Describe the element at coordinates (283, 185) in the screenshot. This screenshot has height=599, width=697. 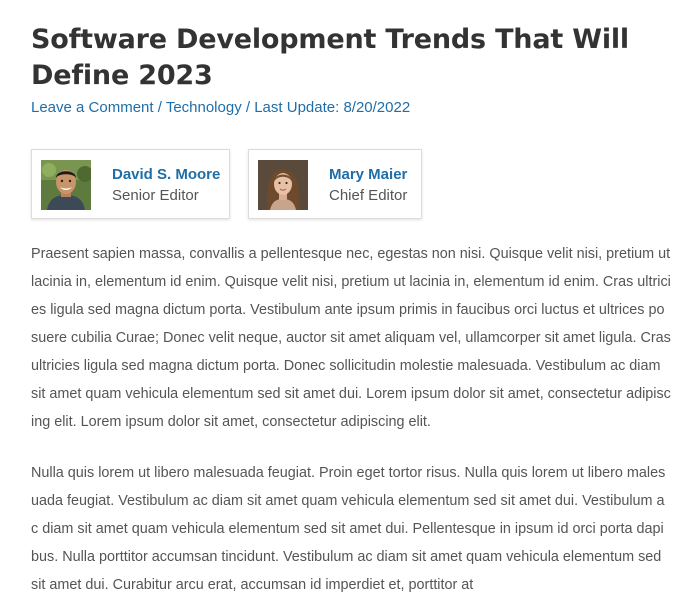
I see `female-portrait-icon` at that location.